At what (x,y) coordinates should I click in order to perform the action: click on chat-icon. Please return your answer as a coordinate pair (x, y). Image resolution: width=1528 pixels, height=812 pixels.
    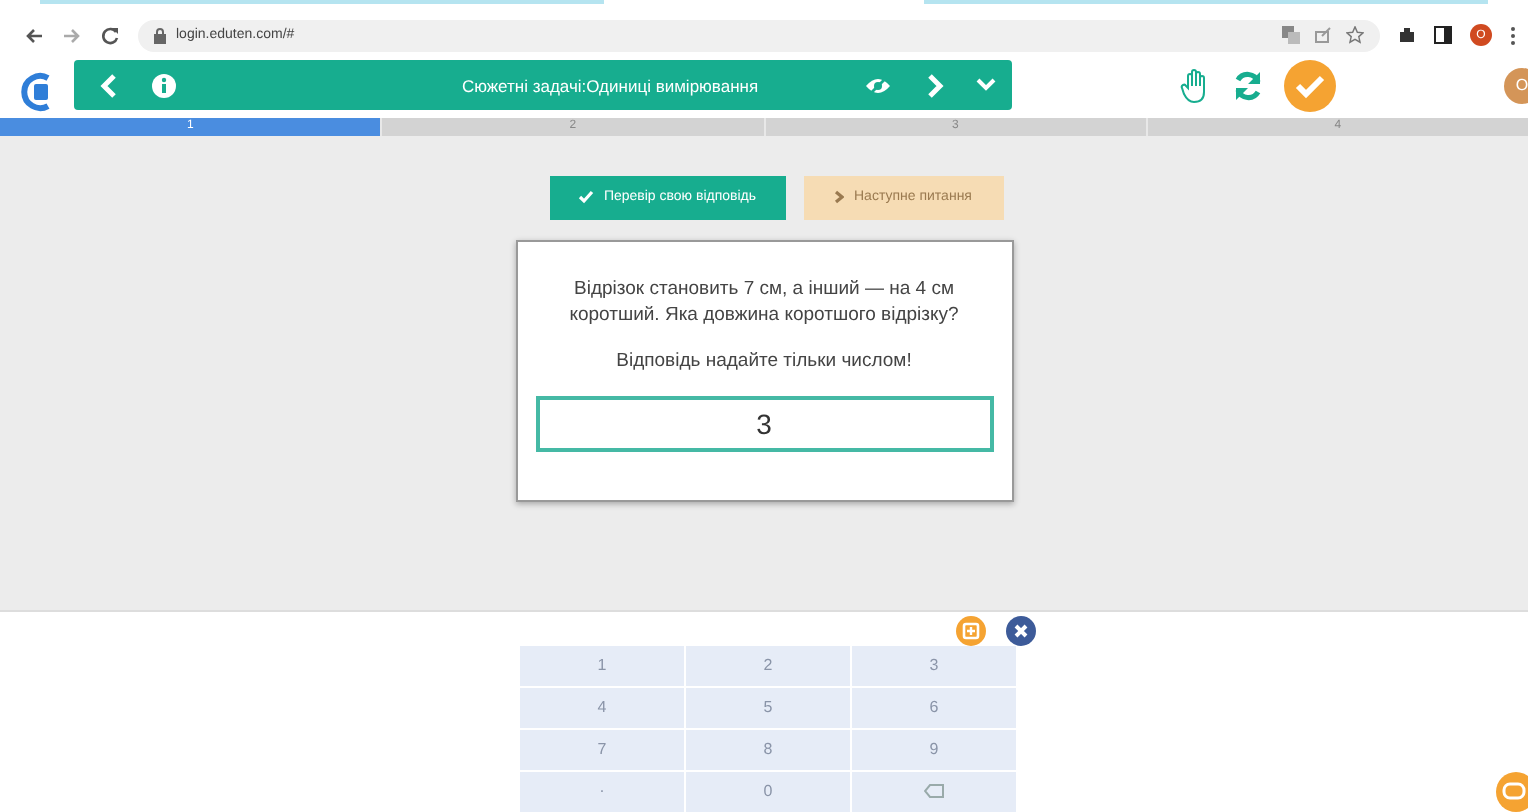
    Looking at the image, I should click on (1512, 791).